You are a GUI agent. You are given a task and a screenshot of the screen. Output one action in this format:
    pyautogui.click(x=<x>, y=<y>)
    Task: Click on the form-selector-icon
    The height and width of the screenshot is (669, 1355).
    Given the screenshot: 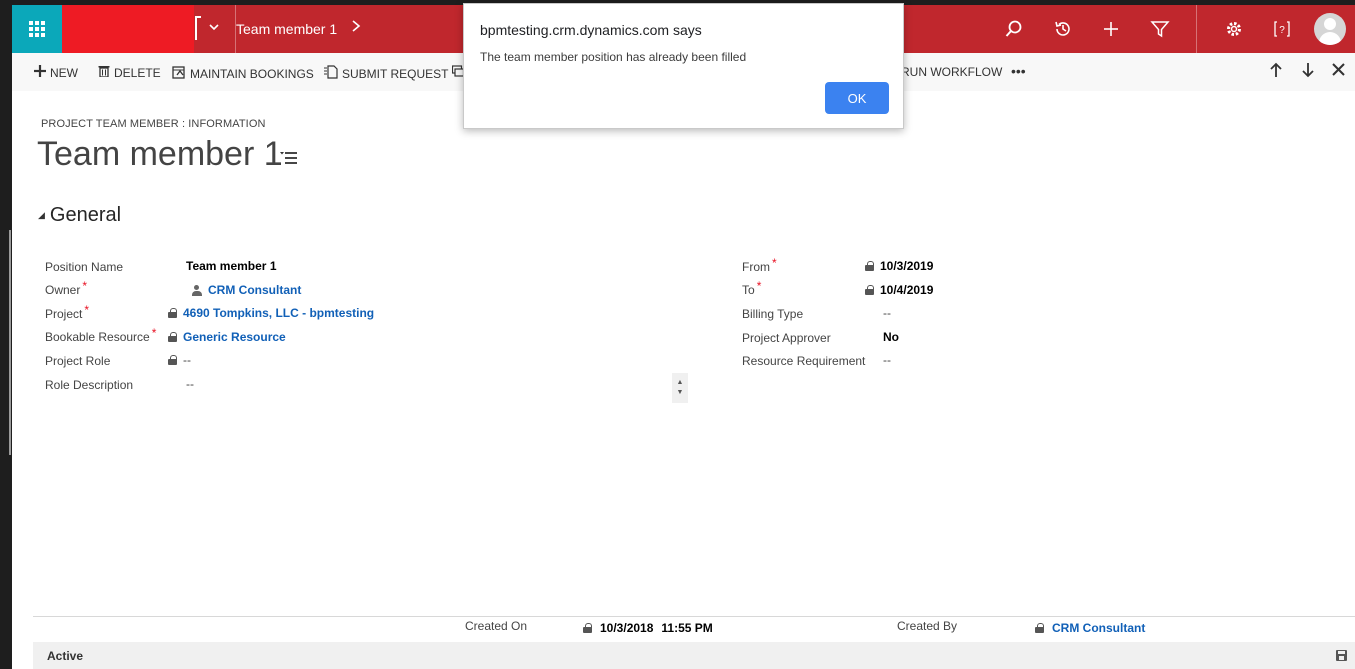 What is the action you would take?
    pyautogui.click(x=289, y=158)
    